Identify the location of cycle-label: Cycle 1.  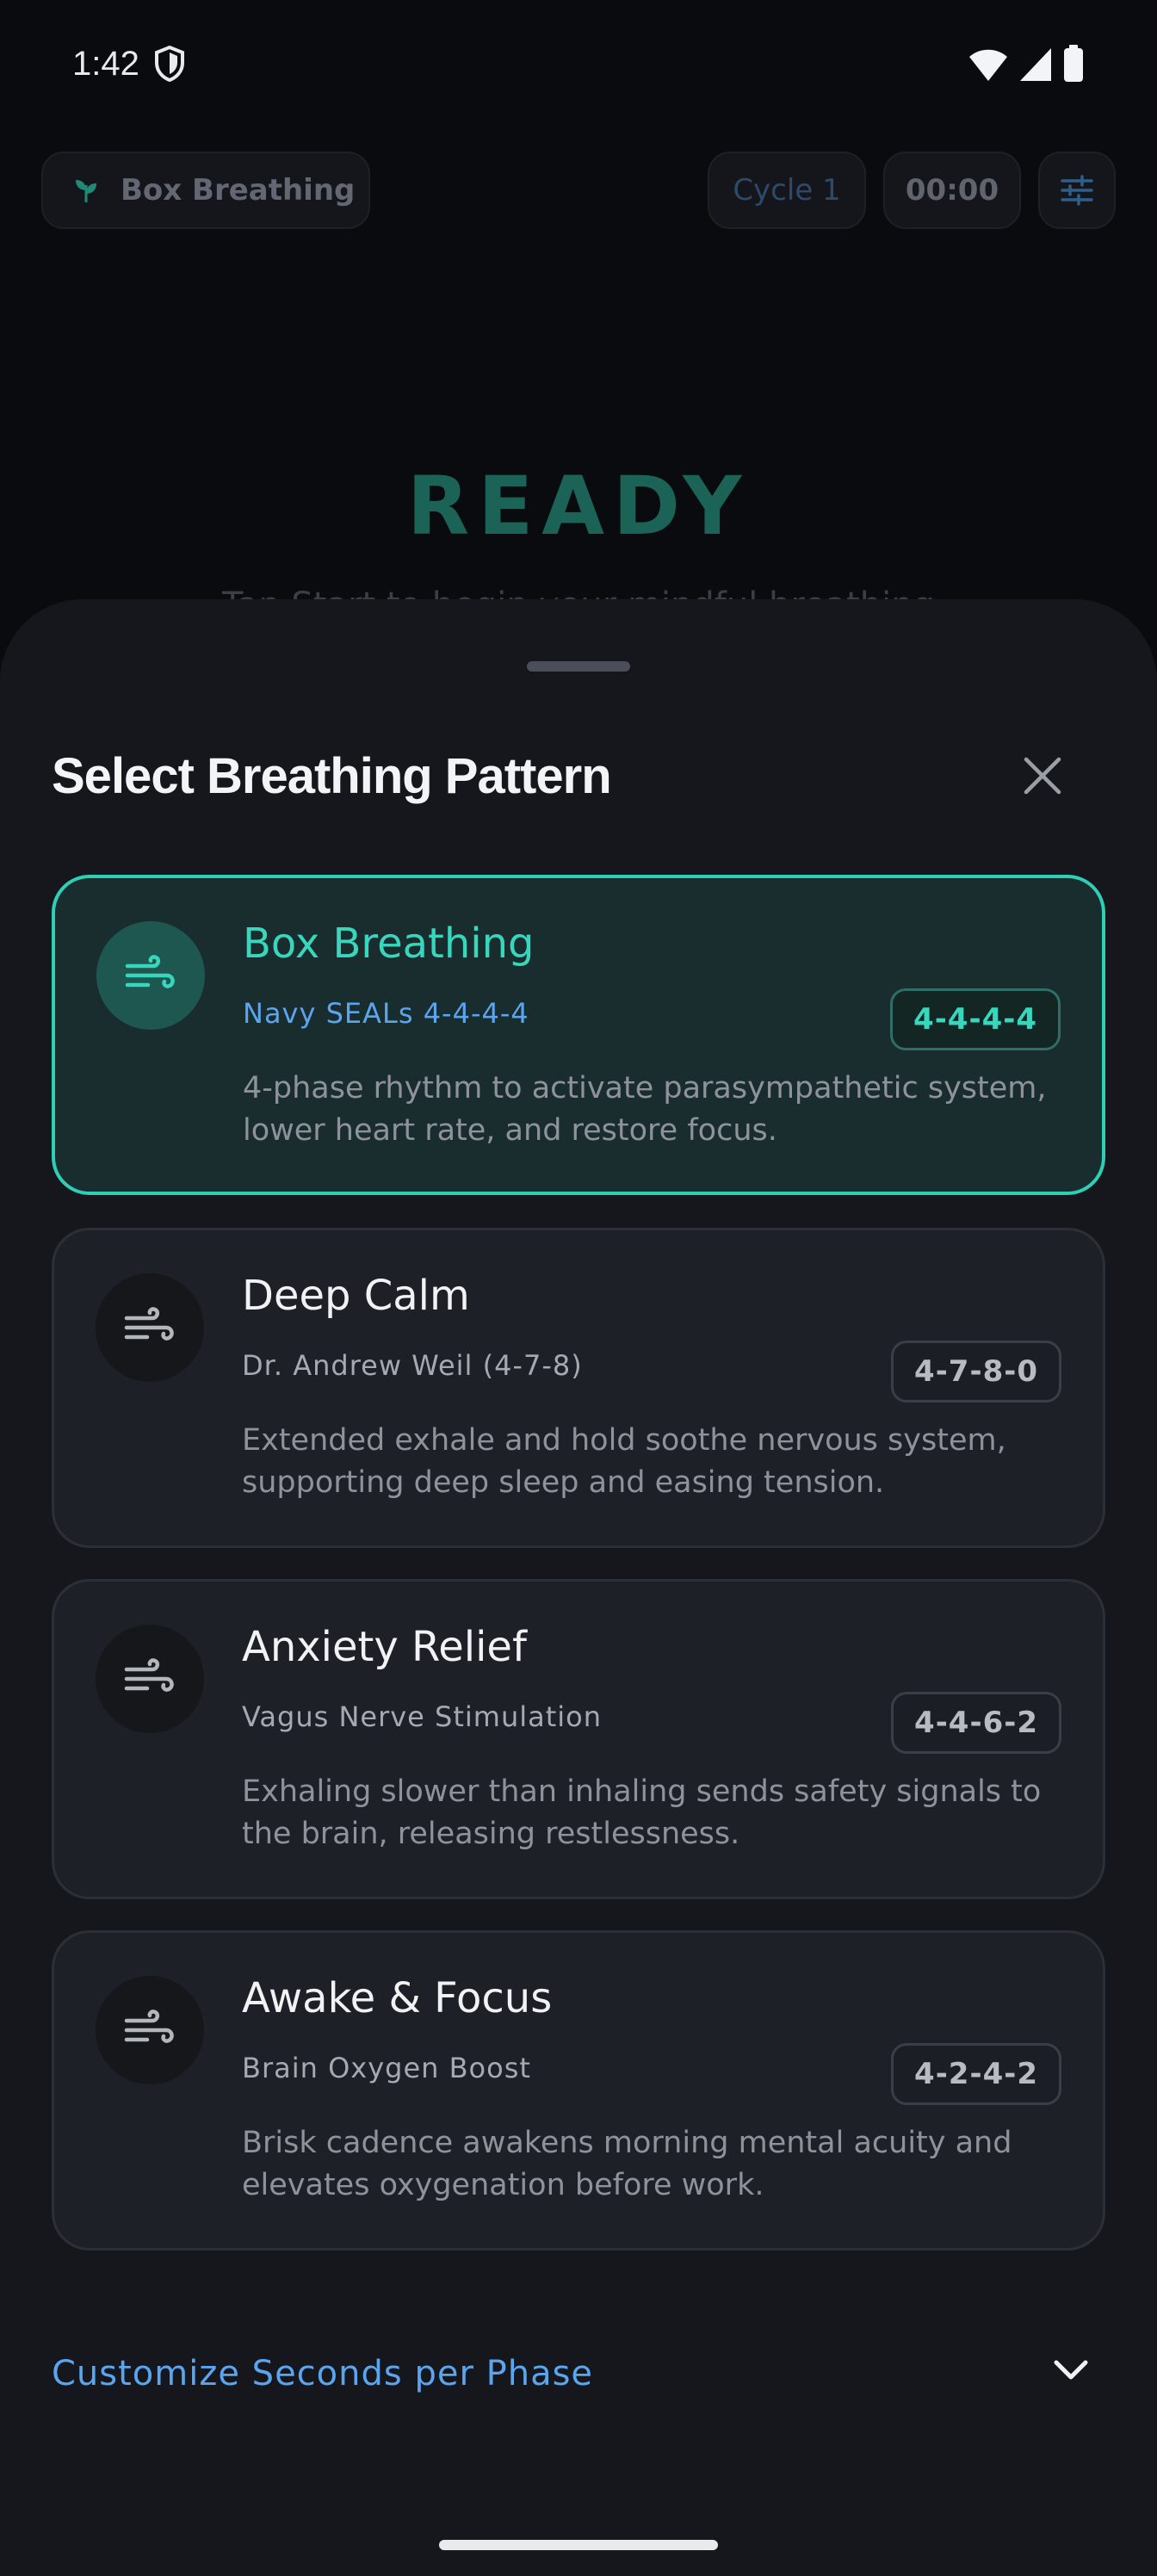
(787, 190).